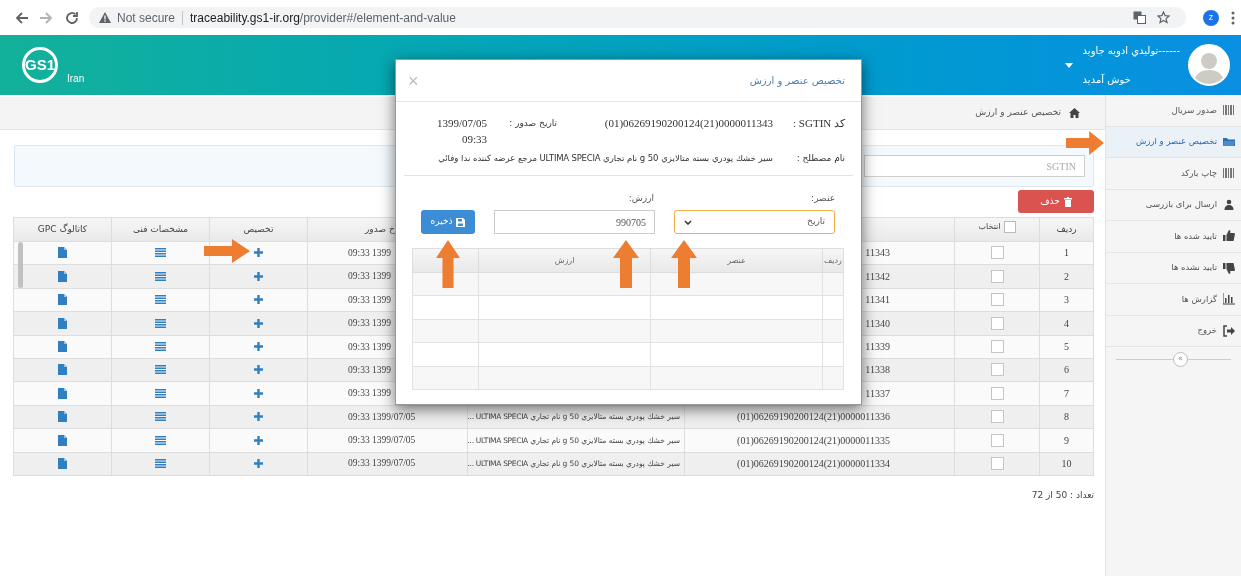 Image resolution: width=1241 pixels, height=576 pixels. Describe the element at coordinates (1173, 111) in the screenshot. I see `sidebar-item: صدور سريال` at that location.